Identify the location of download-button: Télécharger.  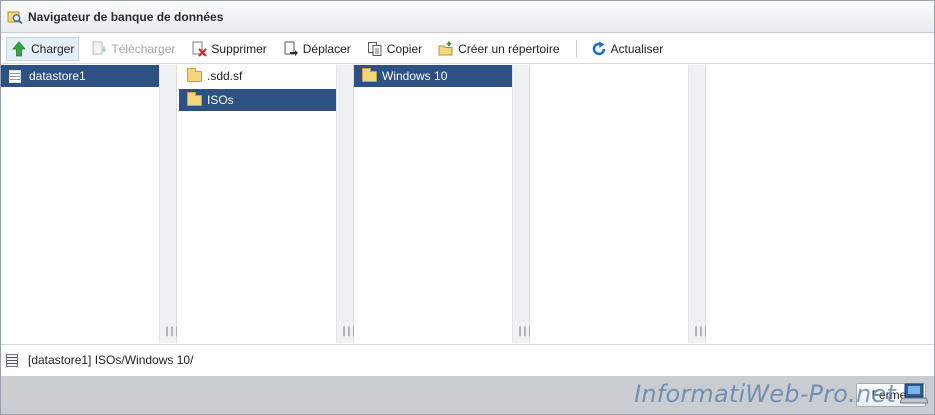
(133, 49).